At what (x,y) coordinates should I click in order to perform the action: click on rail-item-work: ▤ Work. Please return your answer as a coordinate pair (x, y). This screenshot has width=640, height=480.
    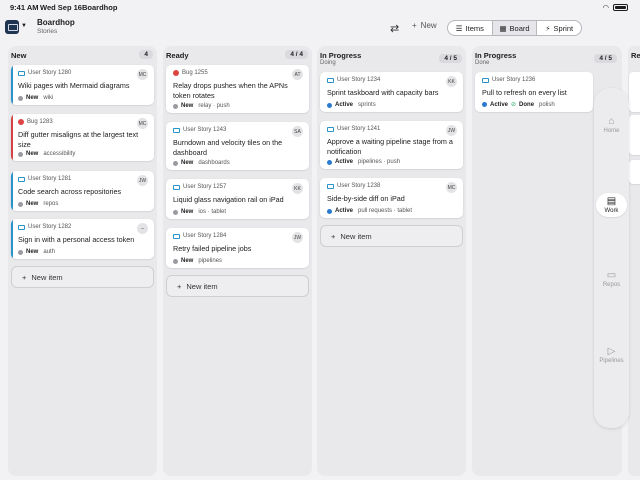
    Looking at the image, I should click on (611, 205).